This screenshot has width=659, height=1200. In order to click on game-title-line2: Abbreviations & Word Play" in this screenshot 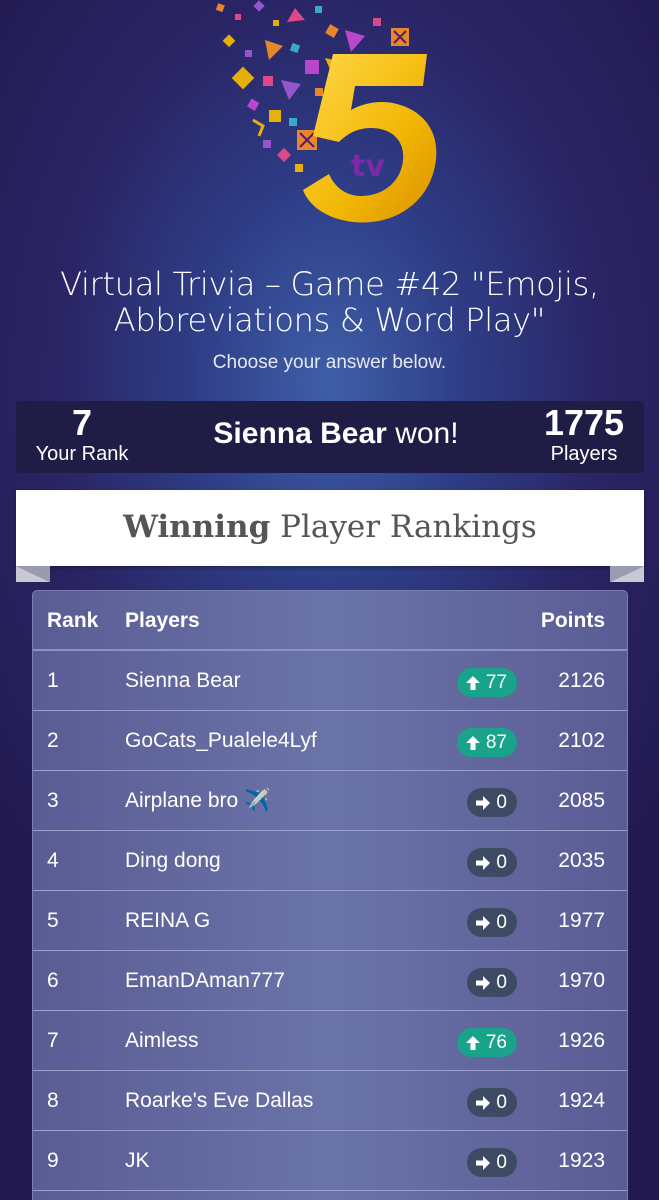, I will do `click(329, 320)`.